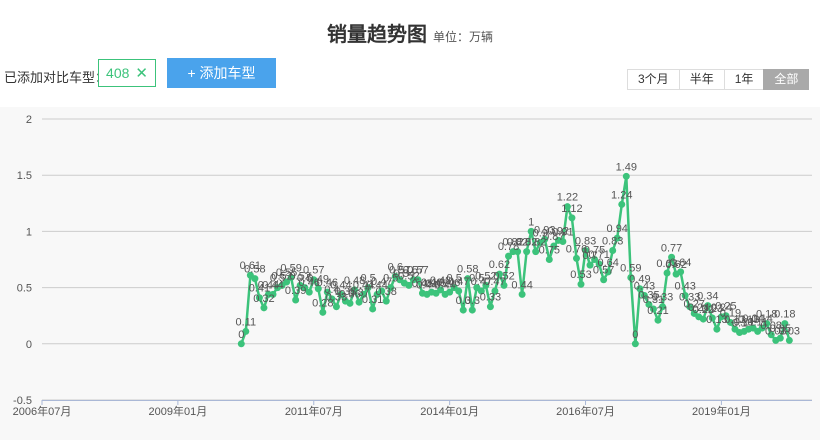  I want to click on compare-model-tag: 408 ✕, so click(127, 73).